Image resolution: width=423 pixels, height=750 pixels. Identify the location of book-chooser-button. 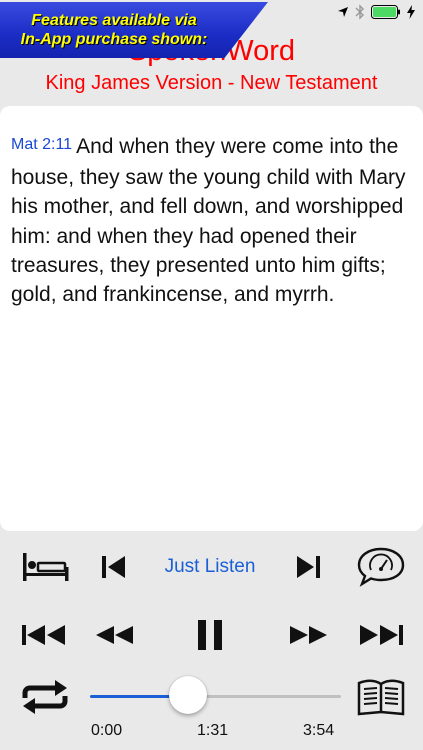
(381, 697).